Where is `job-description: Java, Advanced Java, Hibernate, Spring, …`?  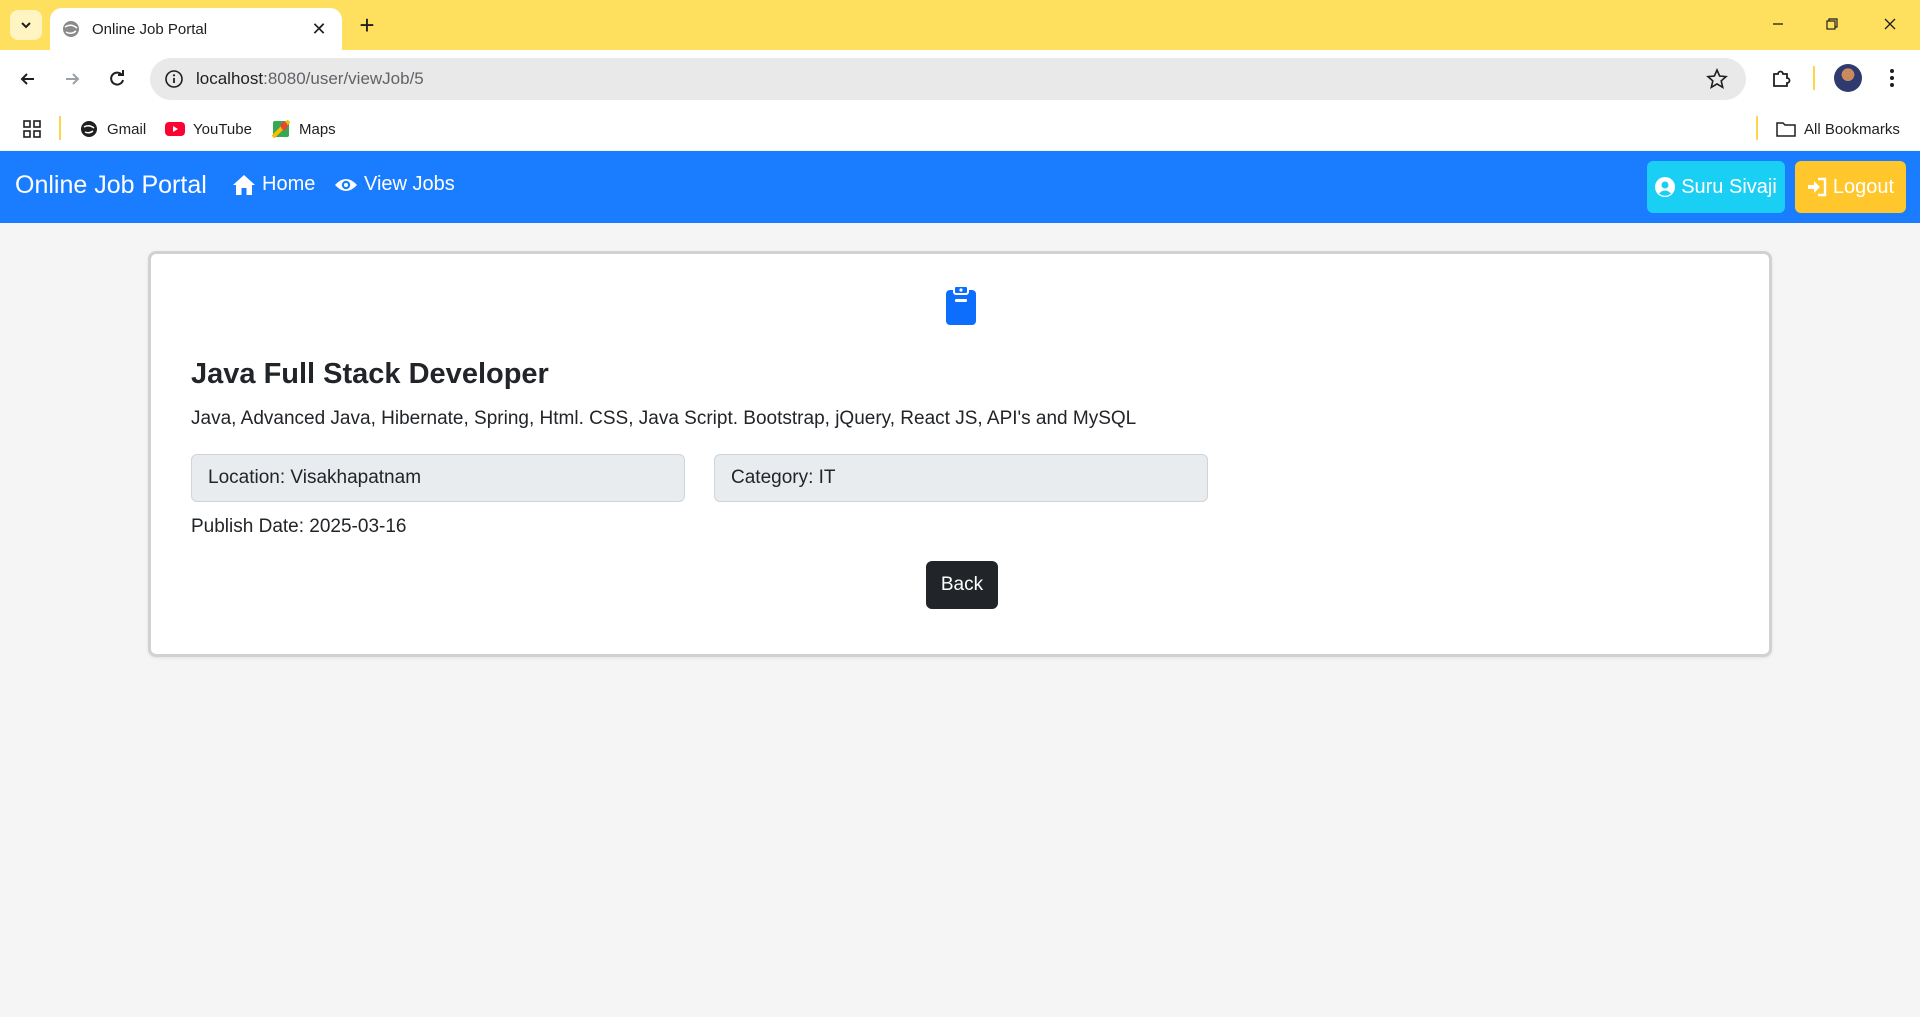
job-description: Java, Advanced Java, Hibernate, Spring, … is located at coordinates (664, 418).